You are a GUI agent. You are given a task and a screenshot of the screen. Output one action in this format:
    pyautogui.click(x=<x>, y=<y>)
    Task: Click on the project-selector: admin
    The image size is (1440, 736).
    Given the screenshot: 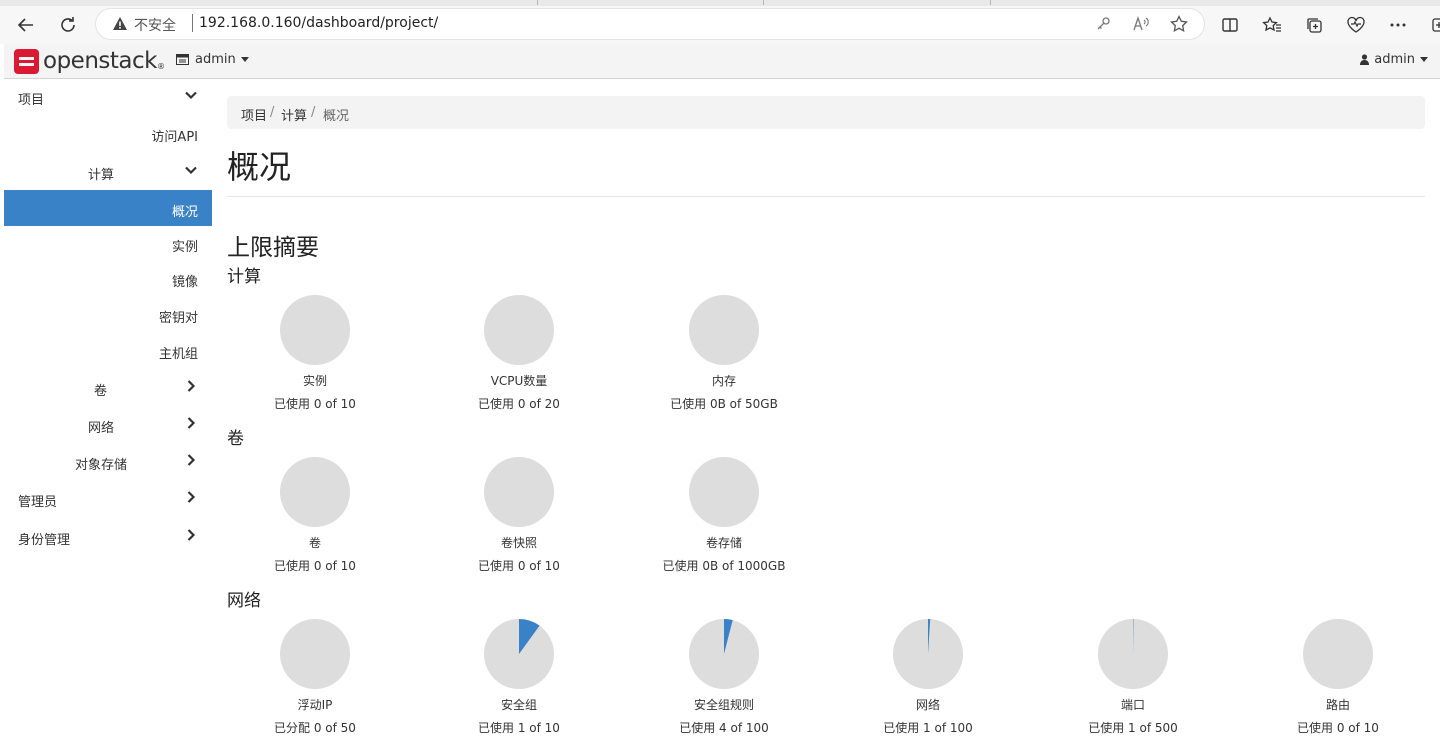 What is the action you would take?
    pyautogui.click(x=212, y=59)
    